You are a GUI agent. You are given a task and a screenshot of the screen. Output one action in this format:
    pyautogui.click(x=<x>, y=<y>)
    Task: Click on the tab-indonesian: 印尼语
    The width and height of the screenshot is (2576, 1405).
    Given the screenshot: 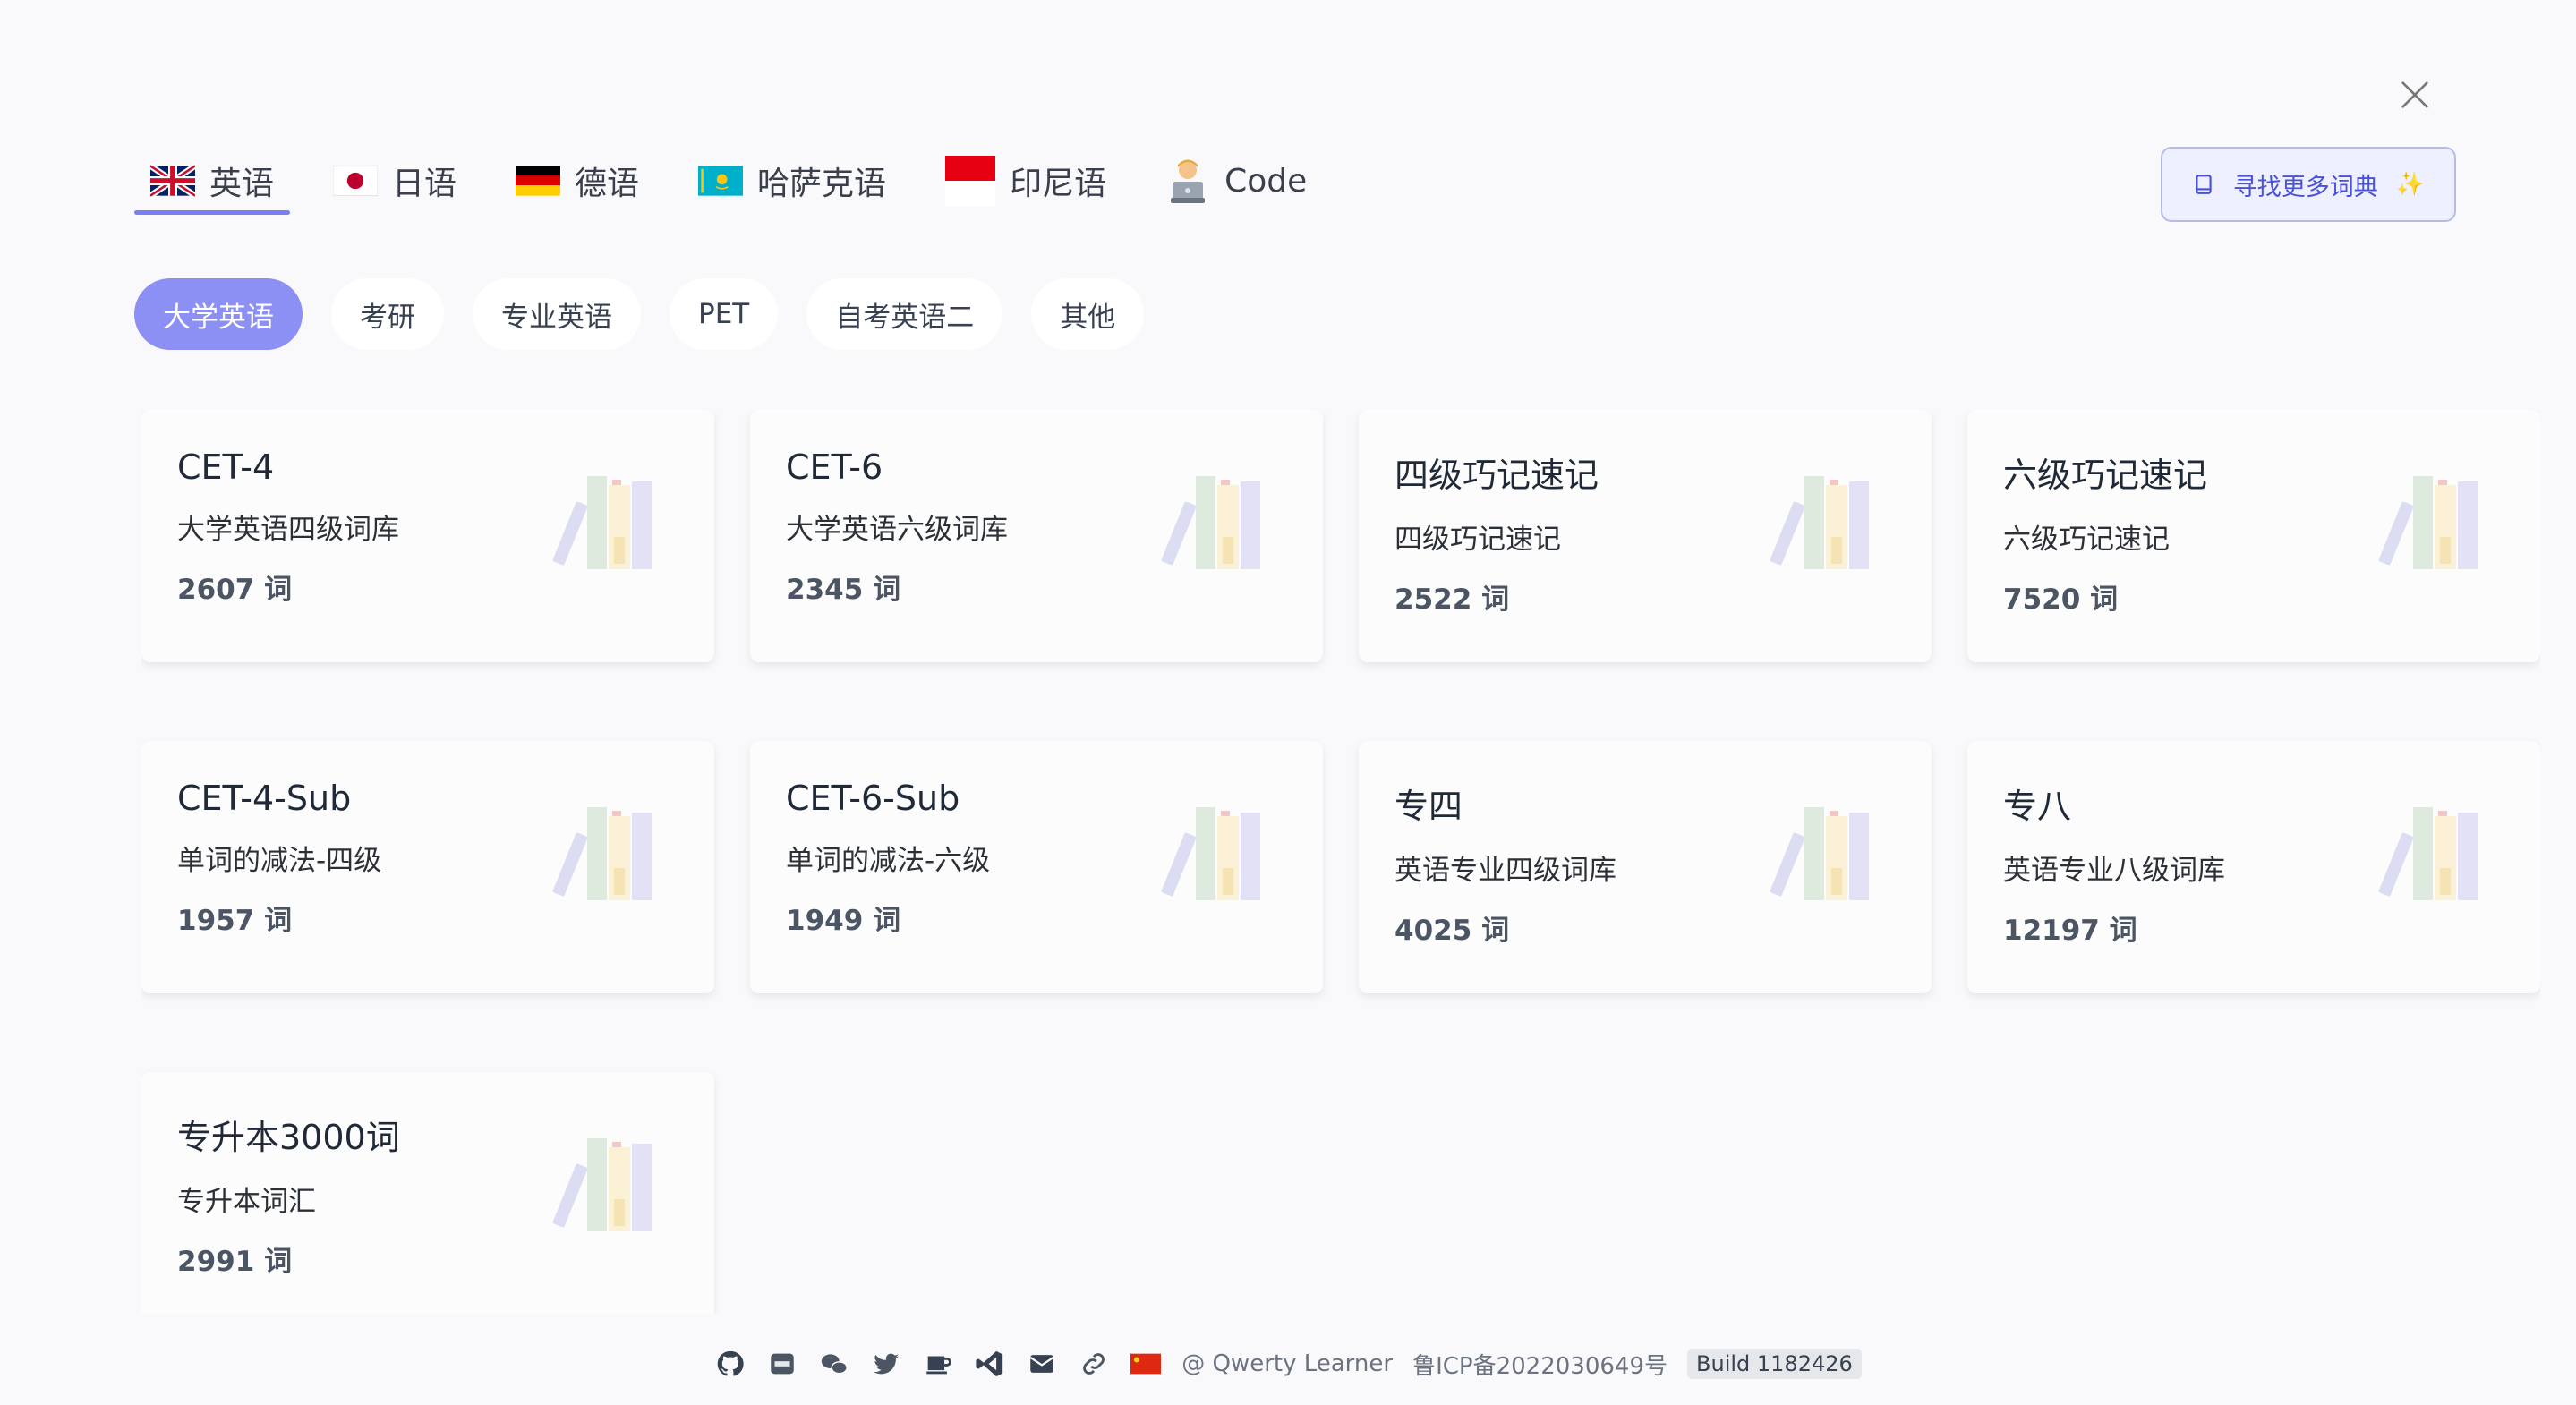 What is the action you would take?
    pyautogui.click(x=1025, y=181)
    